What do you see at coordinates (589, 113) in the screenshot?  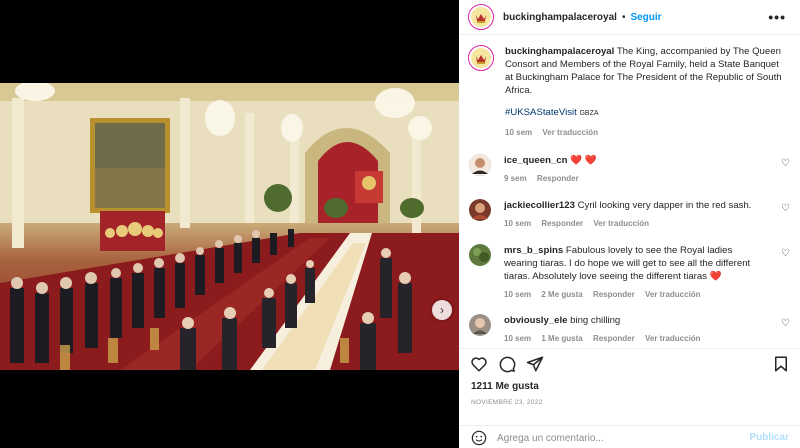 I see `location-tag: GBZA` at bounding box center [589, 113].